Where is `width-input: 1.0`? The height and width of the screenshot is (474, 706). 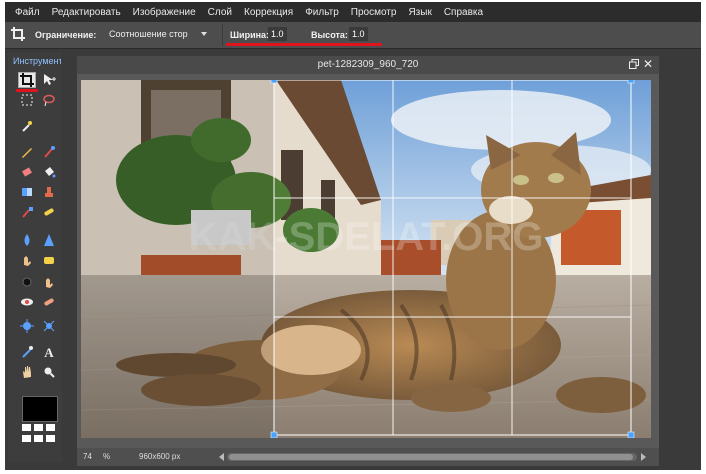 width-input: 1.0 is located at coordinates (277, 34).